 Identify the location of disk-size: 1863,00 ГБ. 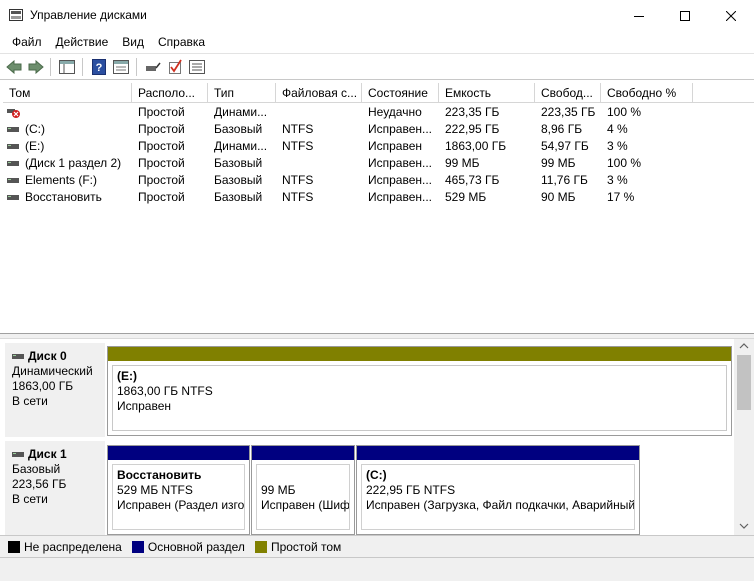
(43, 386).